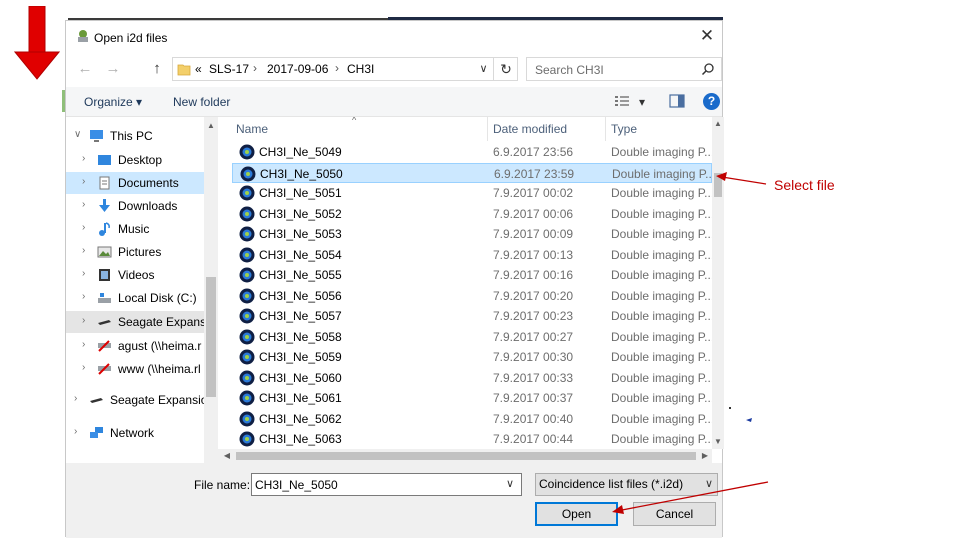  Describe the element at coordinates (624, 69) in the screenshot. I see `search-box: Search CH3I` at that location.